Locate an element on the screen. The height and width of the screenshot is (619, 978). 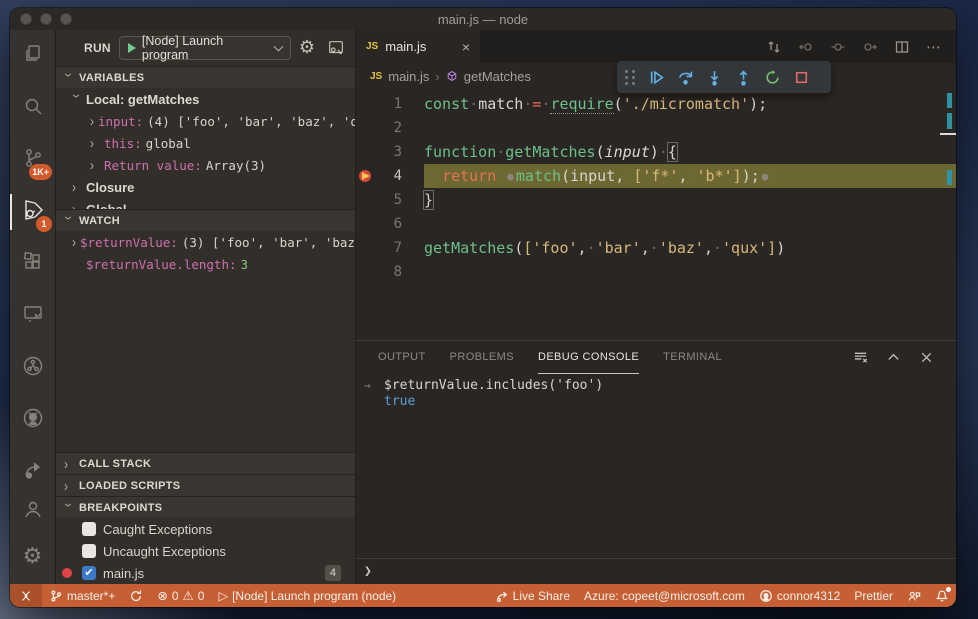
tab-debug-console: DEBUG CONSOLE is located at coordinates (588, 357).